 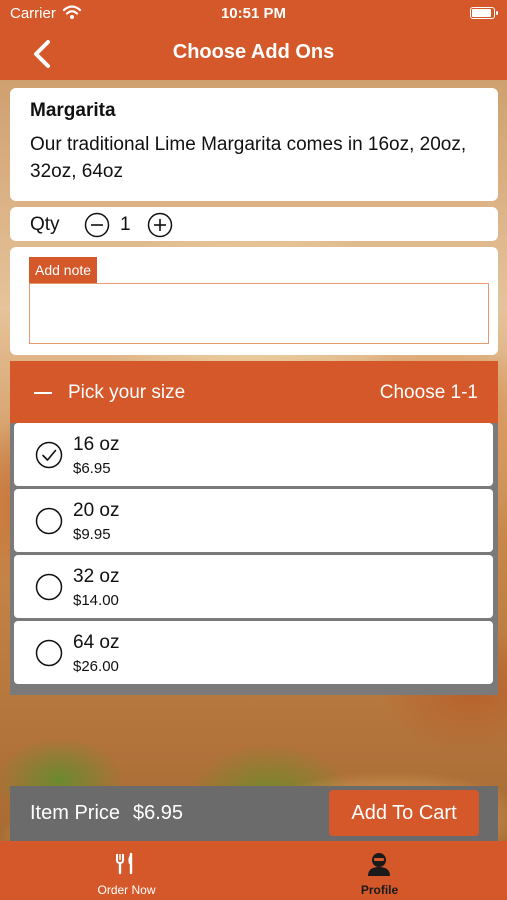 I want to click on quantity-stepper: Qty 1, so click(x=254, y=224).